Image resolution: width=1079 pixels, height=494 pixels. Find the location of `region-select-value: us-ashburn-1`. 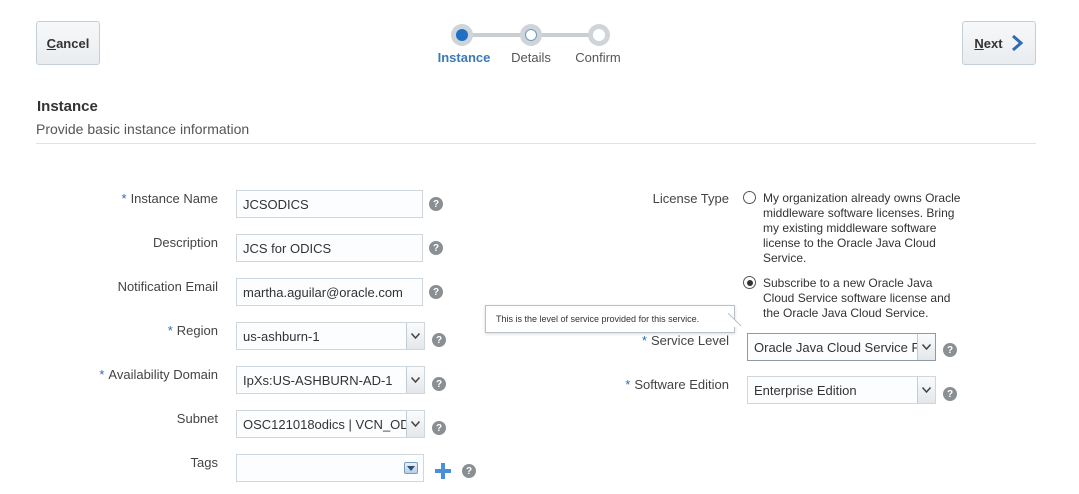

region-select-value: us-ashburn-1 is located at coordinates (281, 336).